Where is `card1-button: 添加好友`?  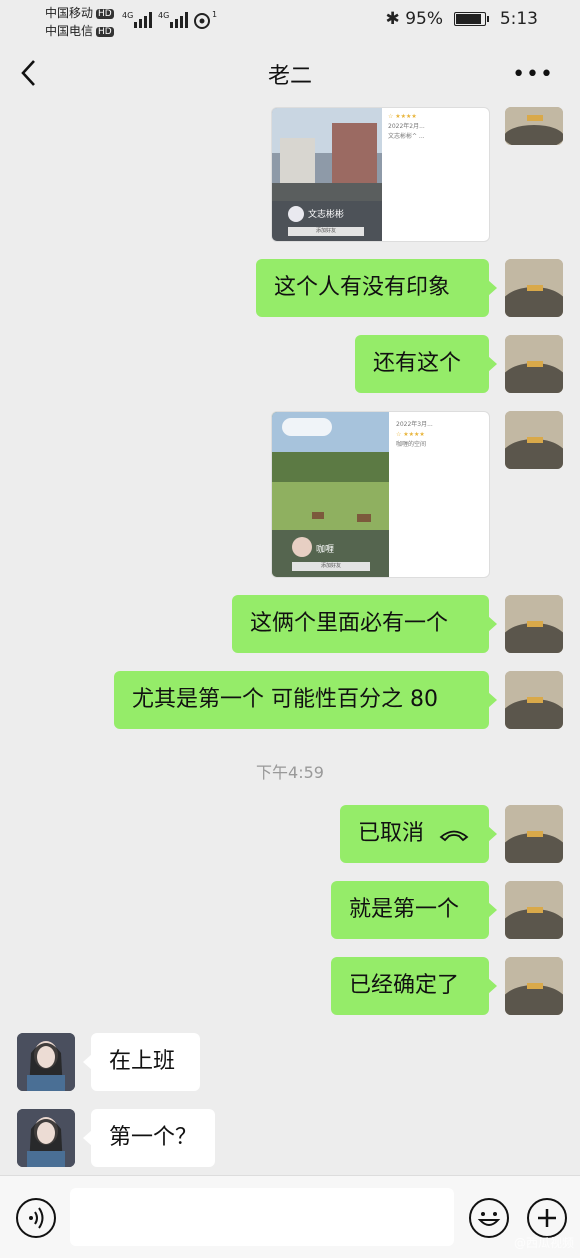 card1-button: 添加好友 is located at coordinates (326, 231).